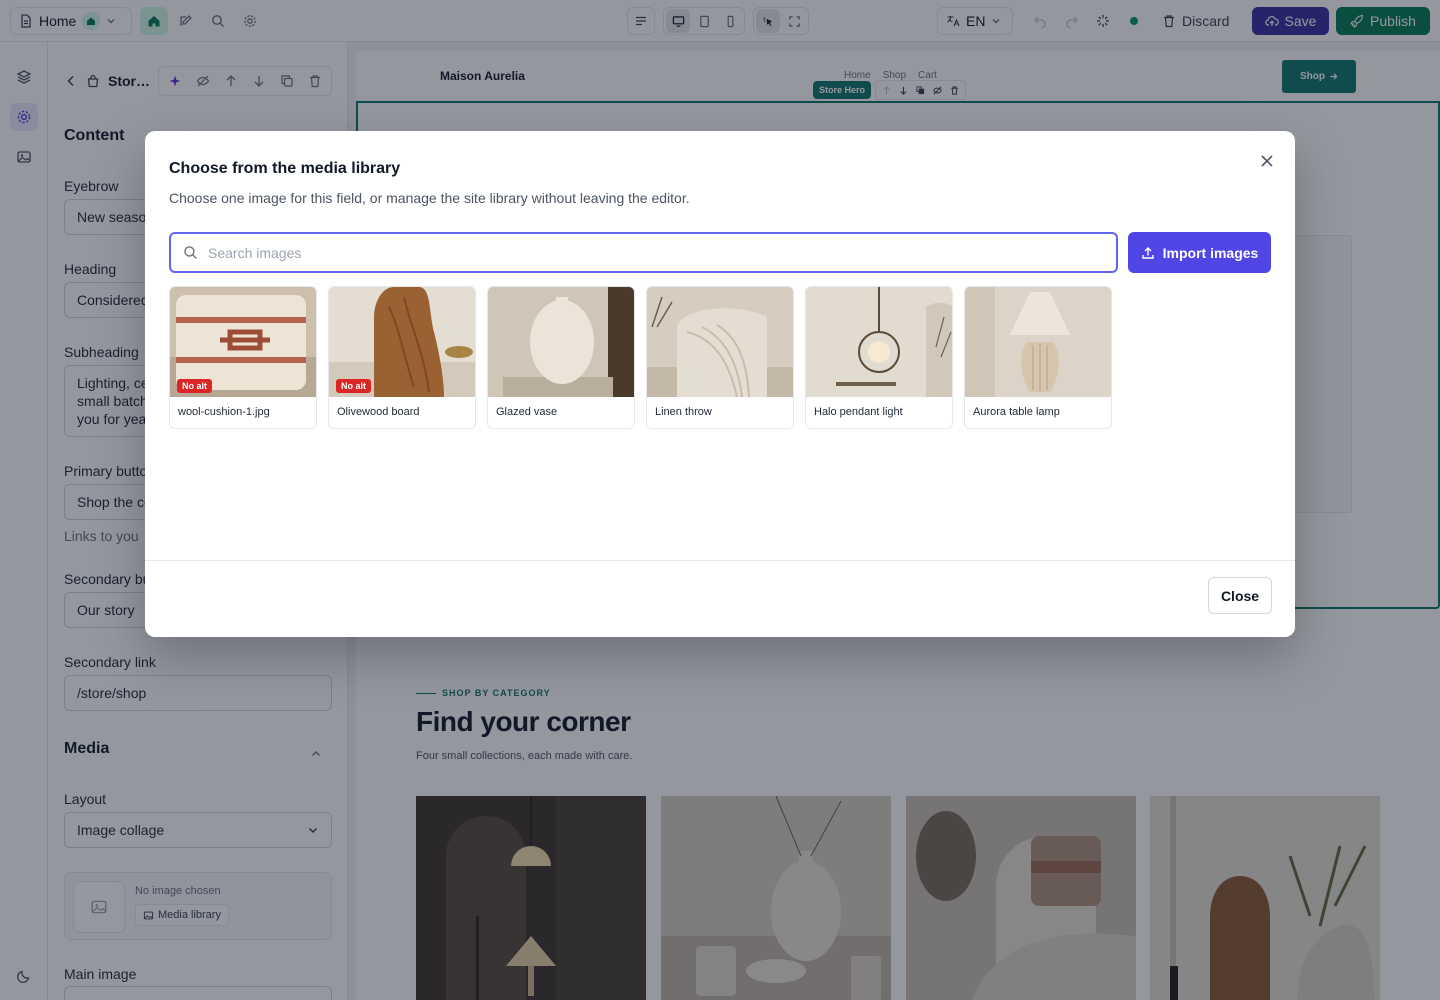 This screenshot has height=1000, width=1440. I want to click on modal-footer: Close, so click(720, 598).